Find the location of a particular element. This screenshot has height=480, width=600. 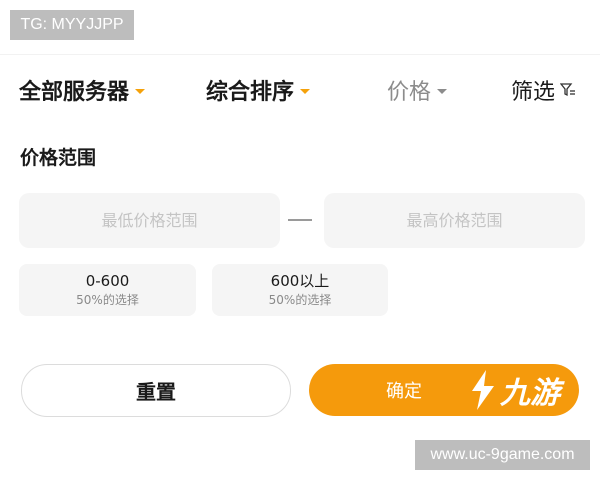

funnel-icon is located at coordinates (568, 90).